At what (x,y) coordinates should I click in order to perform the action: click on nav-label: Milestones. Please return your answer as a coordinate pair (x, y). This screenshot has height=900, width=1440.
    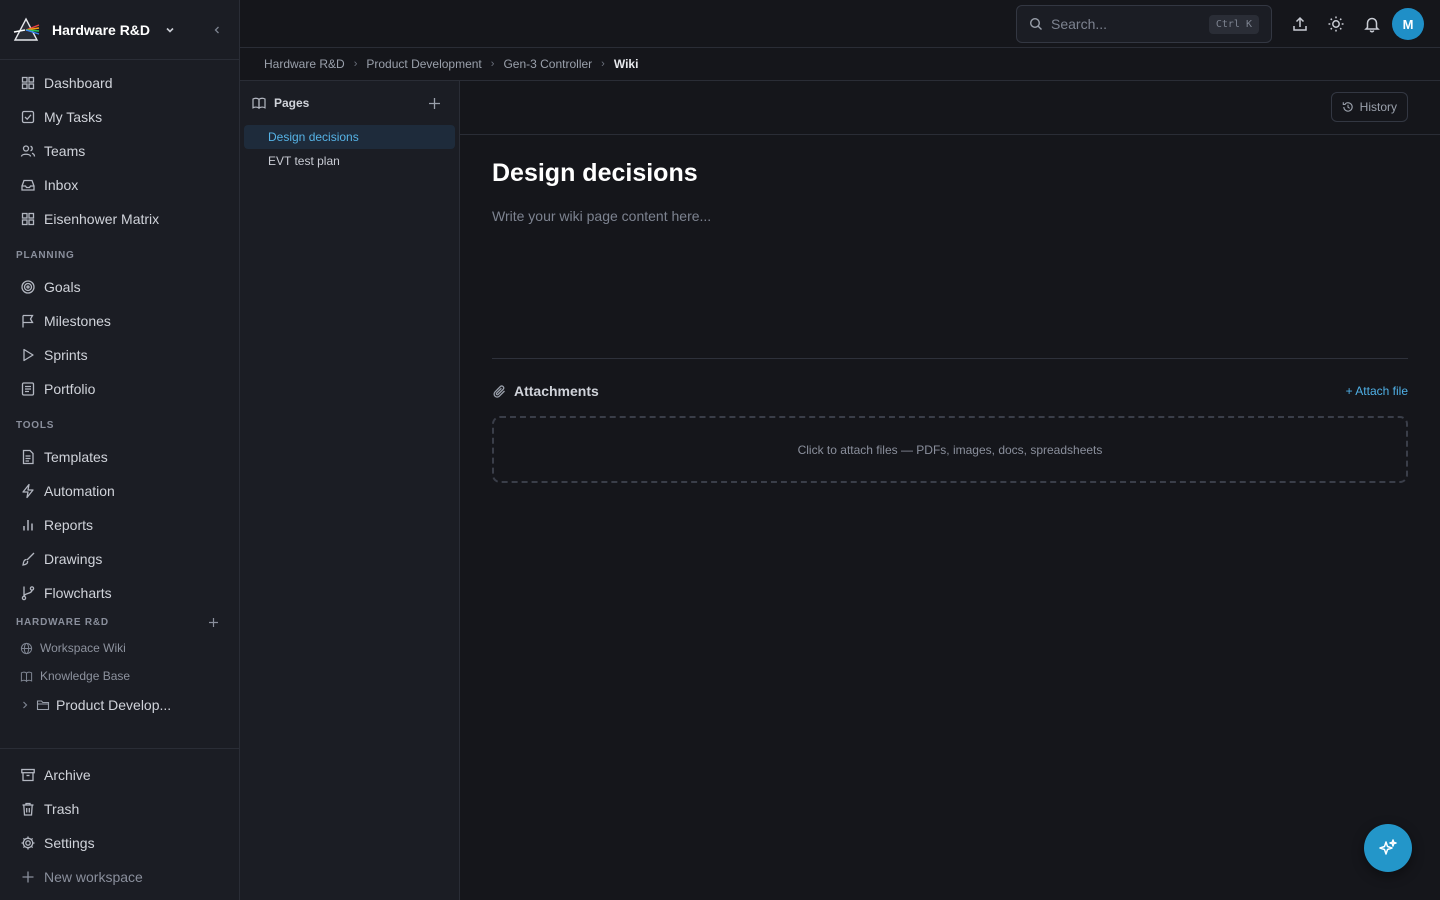
    Looking at the image, I should click on (77, 321).